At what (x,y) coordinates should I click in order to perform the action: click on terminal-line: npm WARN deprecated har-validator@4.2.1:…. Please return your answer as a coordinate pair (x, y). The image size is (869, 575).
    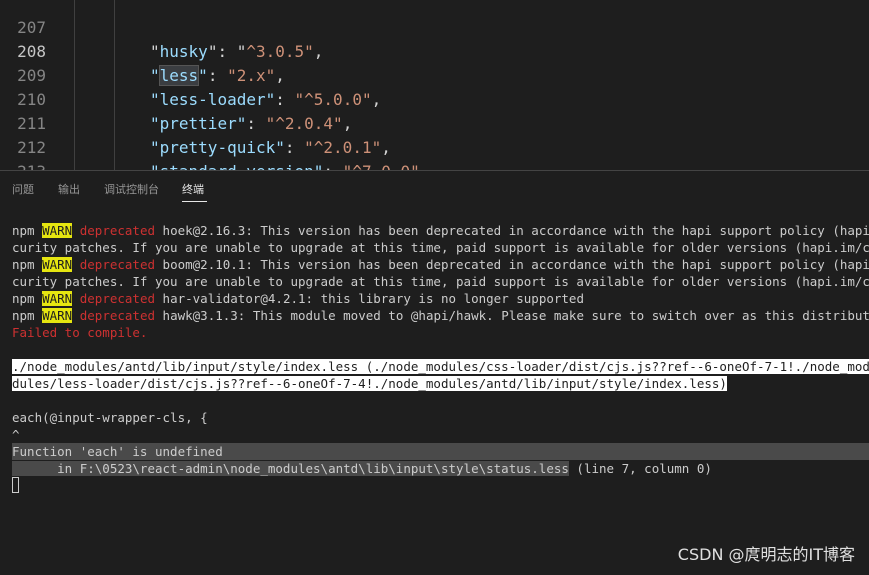
    Looking at the image, I should click on (298, 298).